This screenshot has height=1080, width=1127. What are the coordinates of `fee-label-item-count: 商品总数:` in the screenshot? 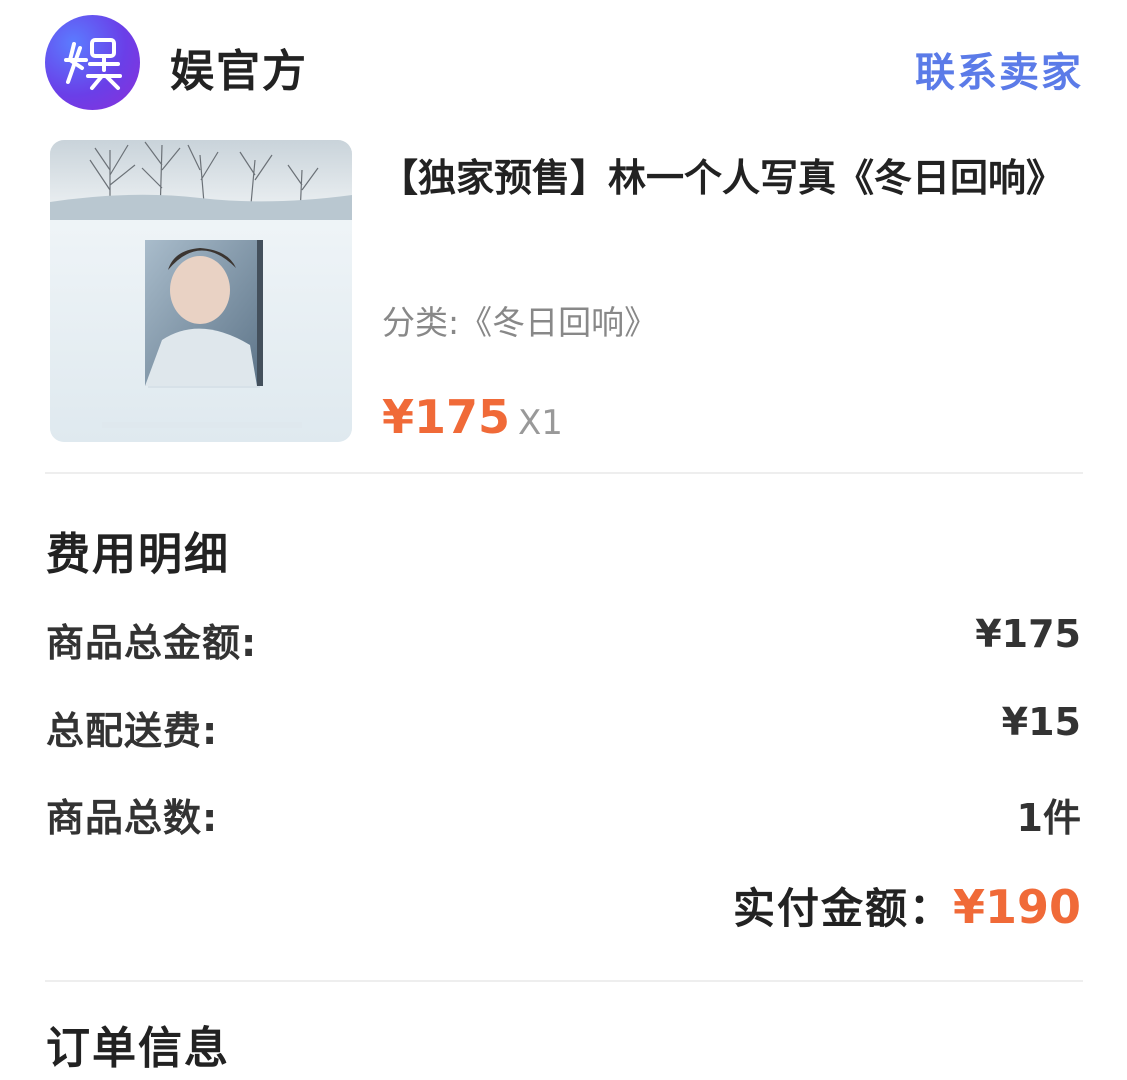 It's located at (132, 818).